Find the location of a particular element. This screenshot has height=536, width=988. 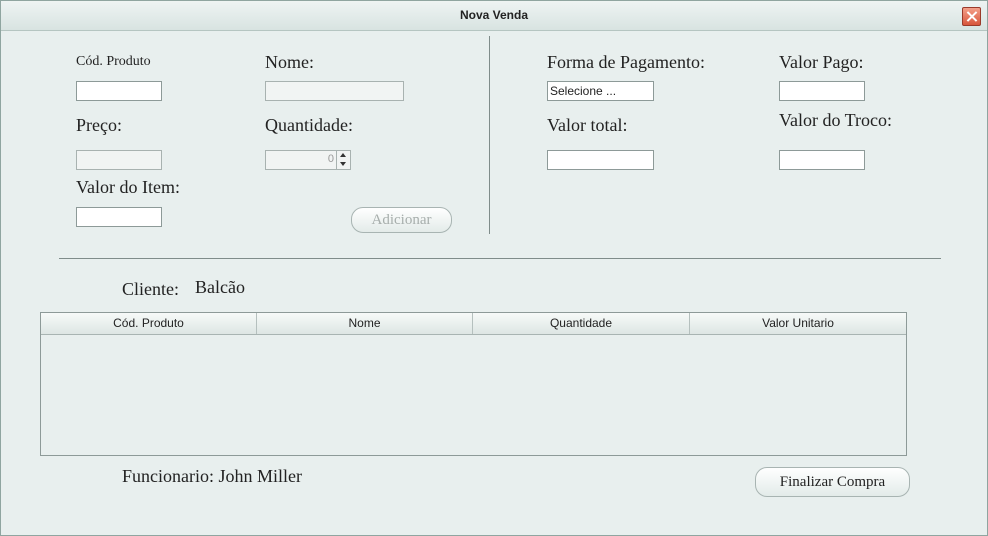

quantidade-stepper: 0 is located at coordinates (308, 160).